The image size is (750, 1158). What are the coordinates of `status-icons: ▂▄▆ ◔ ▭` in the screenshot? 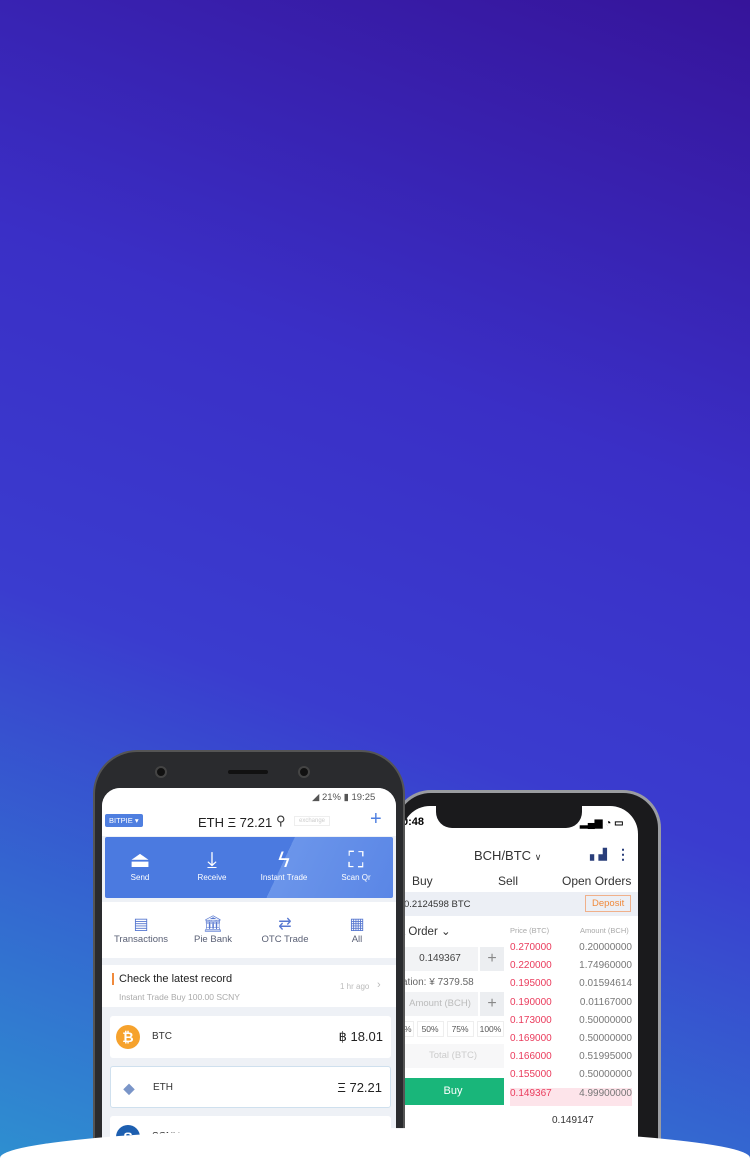 It's located at (602, 823).